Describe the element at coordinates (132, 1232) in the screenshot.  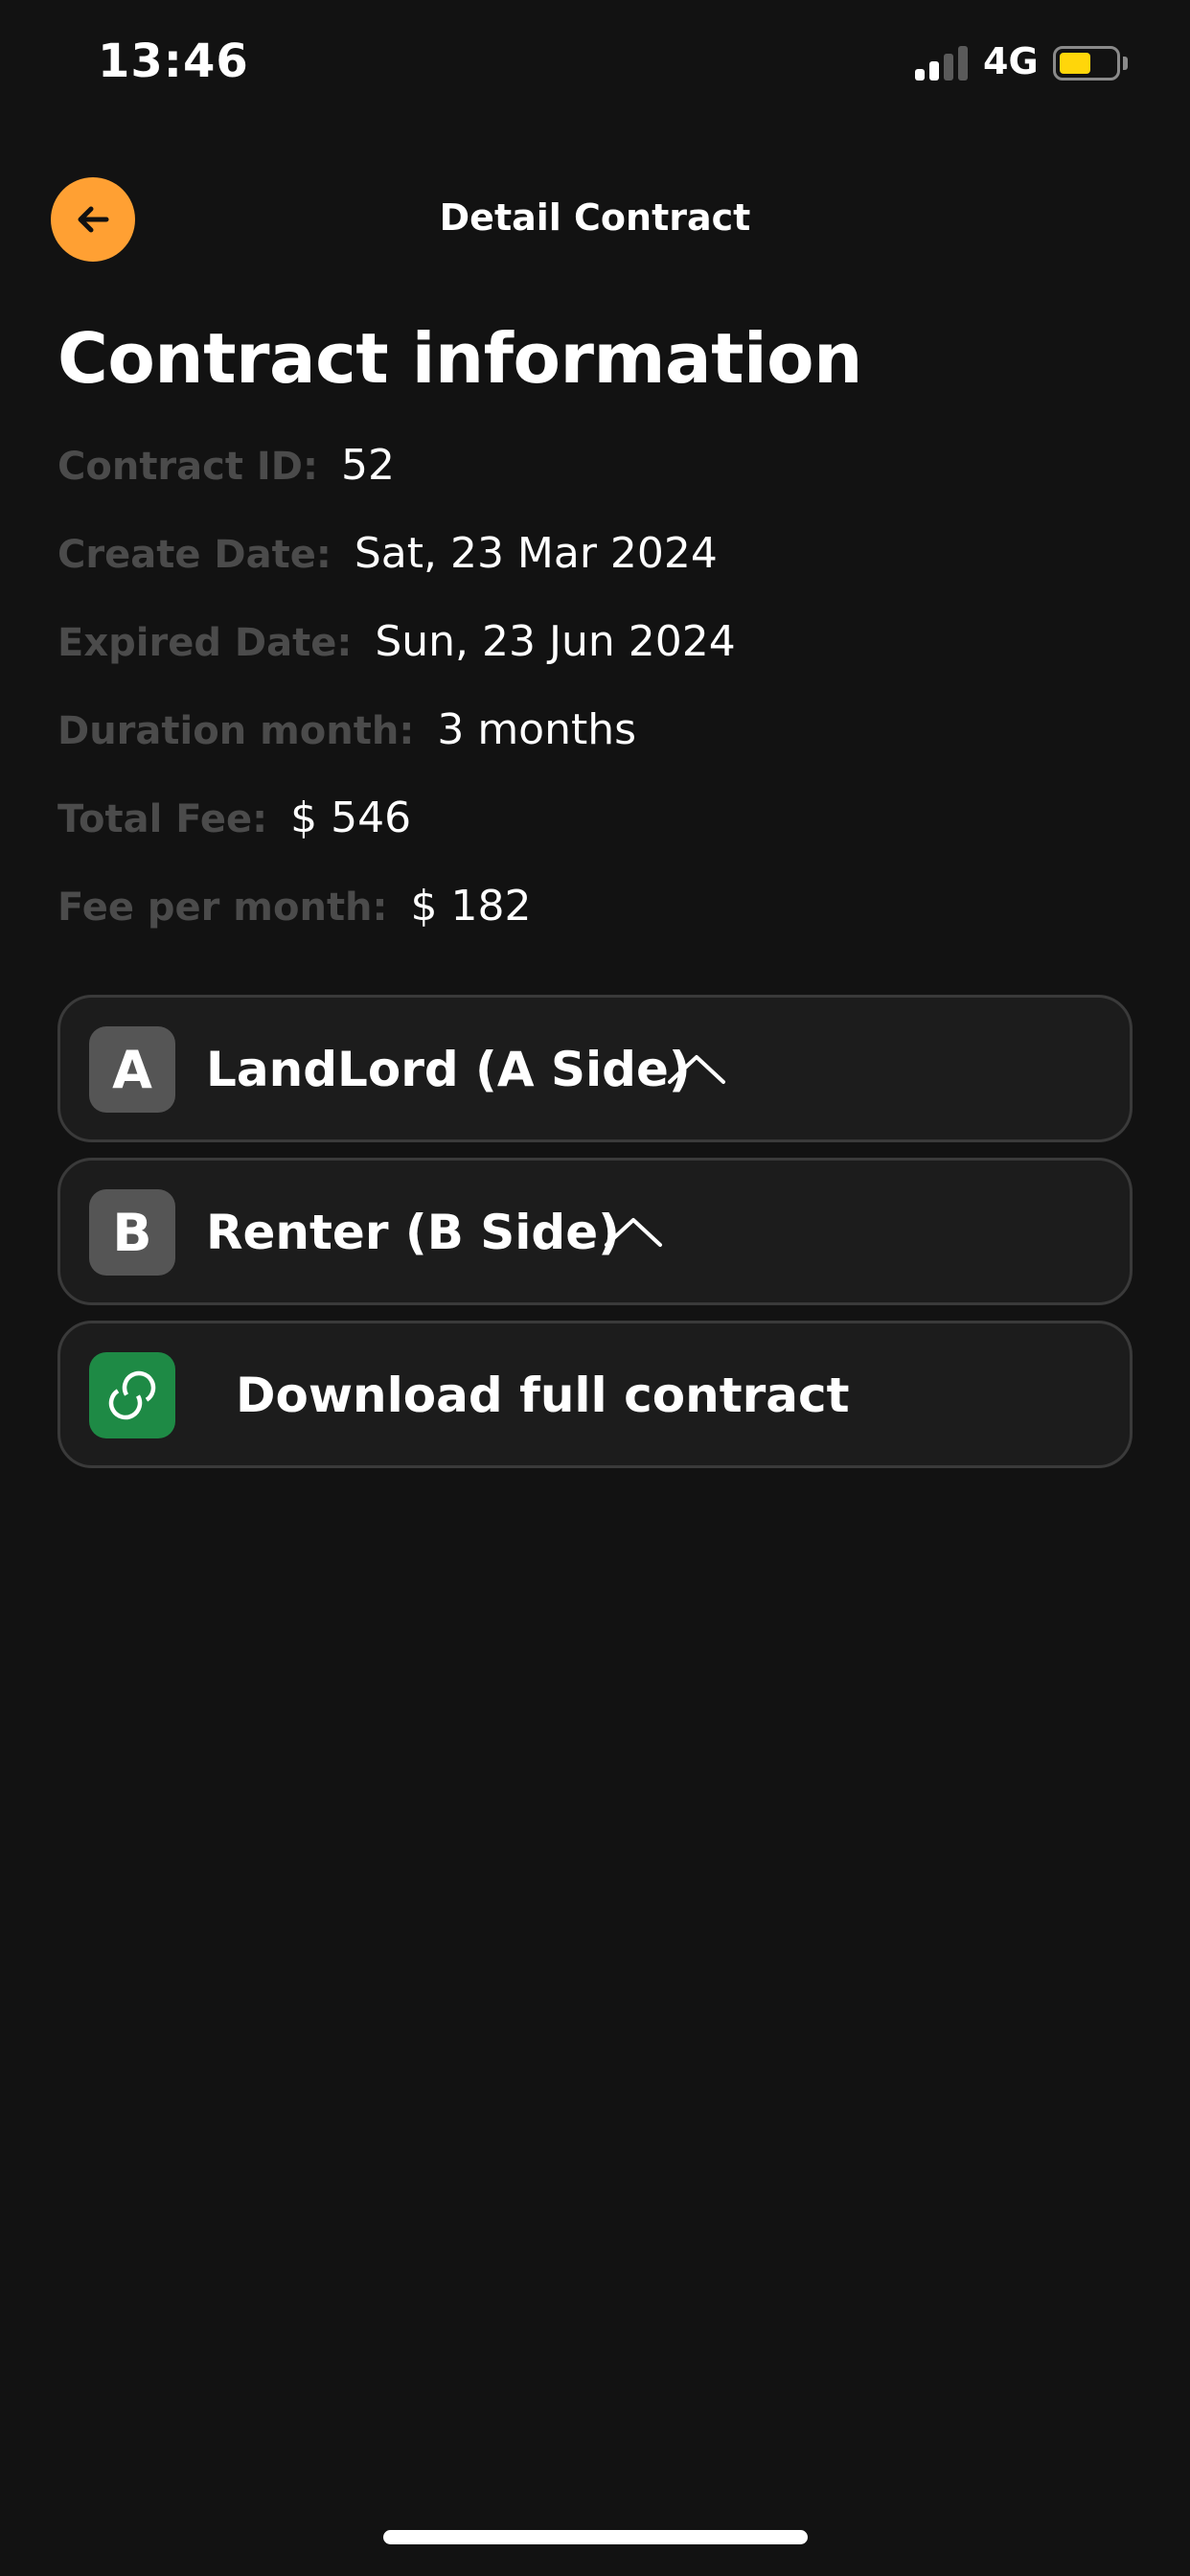
I see `renter-badge: B` at that location.